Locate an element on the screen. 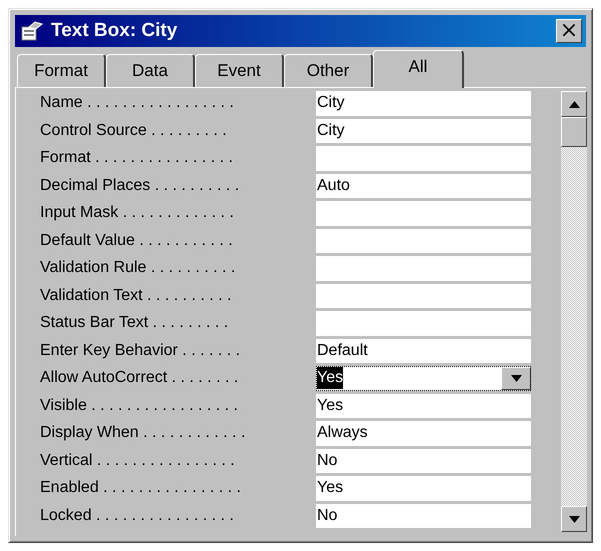  property-value-field: Always is located at coordinates (423, 433).